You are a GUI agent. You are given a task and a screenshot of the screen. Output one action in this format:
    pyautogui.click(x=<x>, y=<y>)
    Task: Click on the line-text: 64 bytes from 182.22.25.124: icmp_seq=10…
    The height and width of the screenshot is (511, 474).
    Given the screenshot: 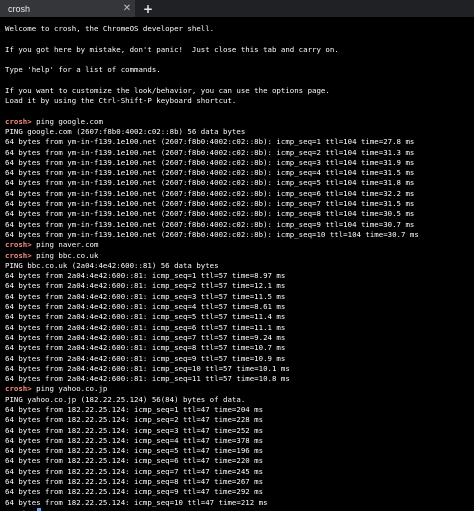 What is the action you would take?
    pyautogui.click(x=136, y=502)
    